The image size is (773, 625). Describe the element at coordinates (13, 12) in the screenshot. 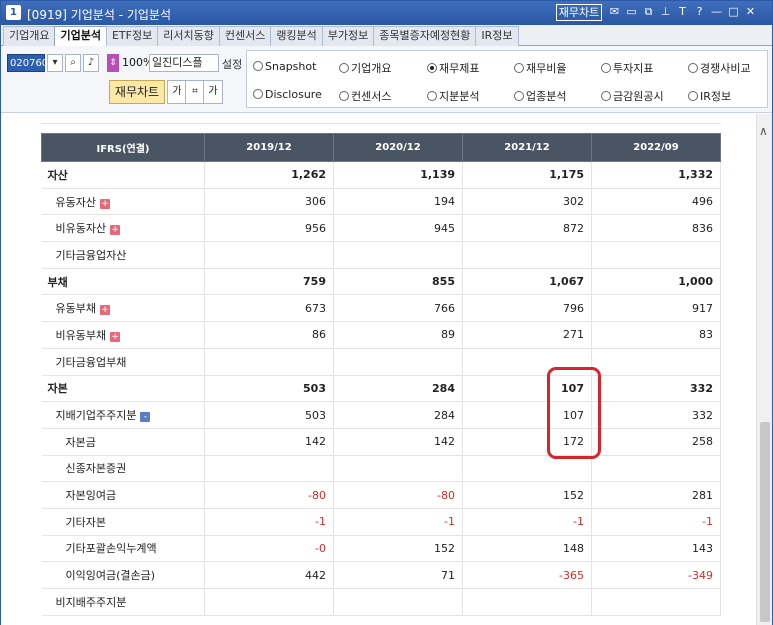

I see `window-number-badge: 1` at that location.